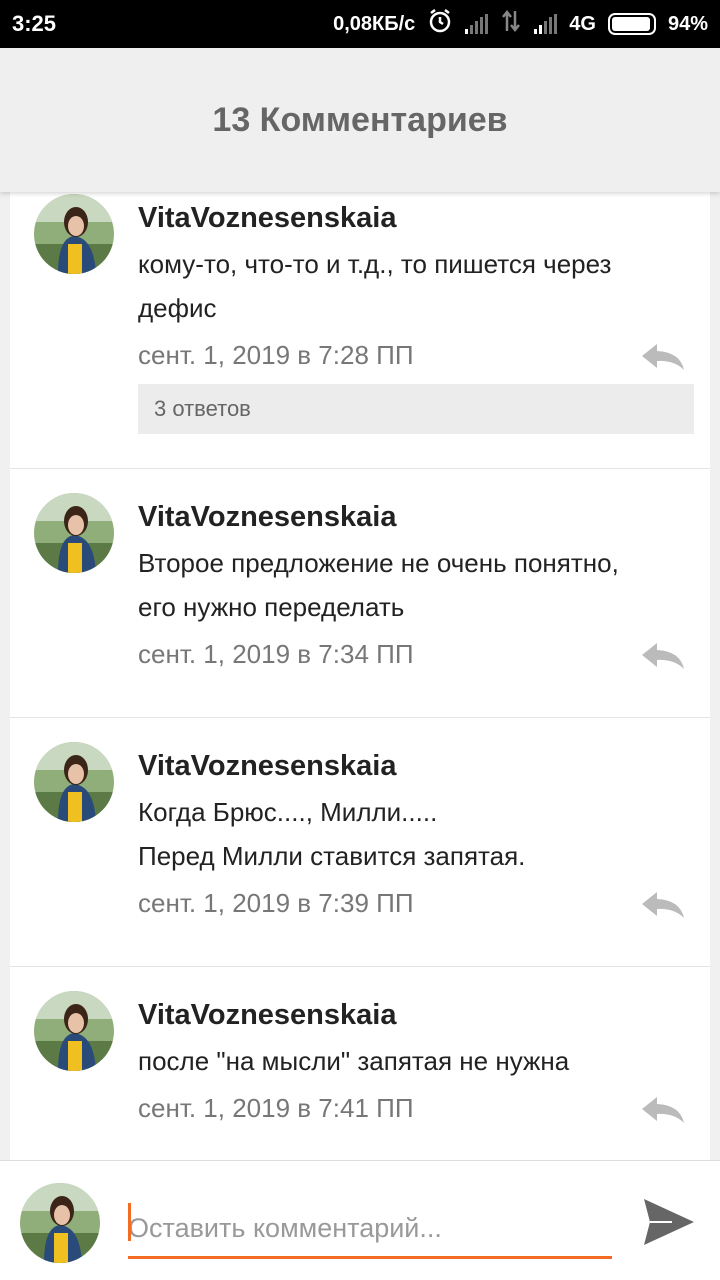 The width and height of the screenshot is (720, 1280). What do you see at coordinates (374, 23) in the screenshot?
I see `network-speed: 0,08КБ/с` at bounding box center [374, 23].